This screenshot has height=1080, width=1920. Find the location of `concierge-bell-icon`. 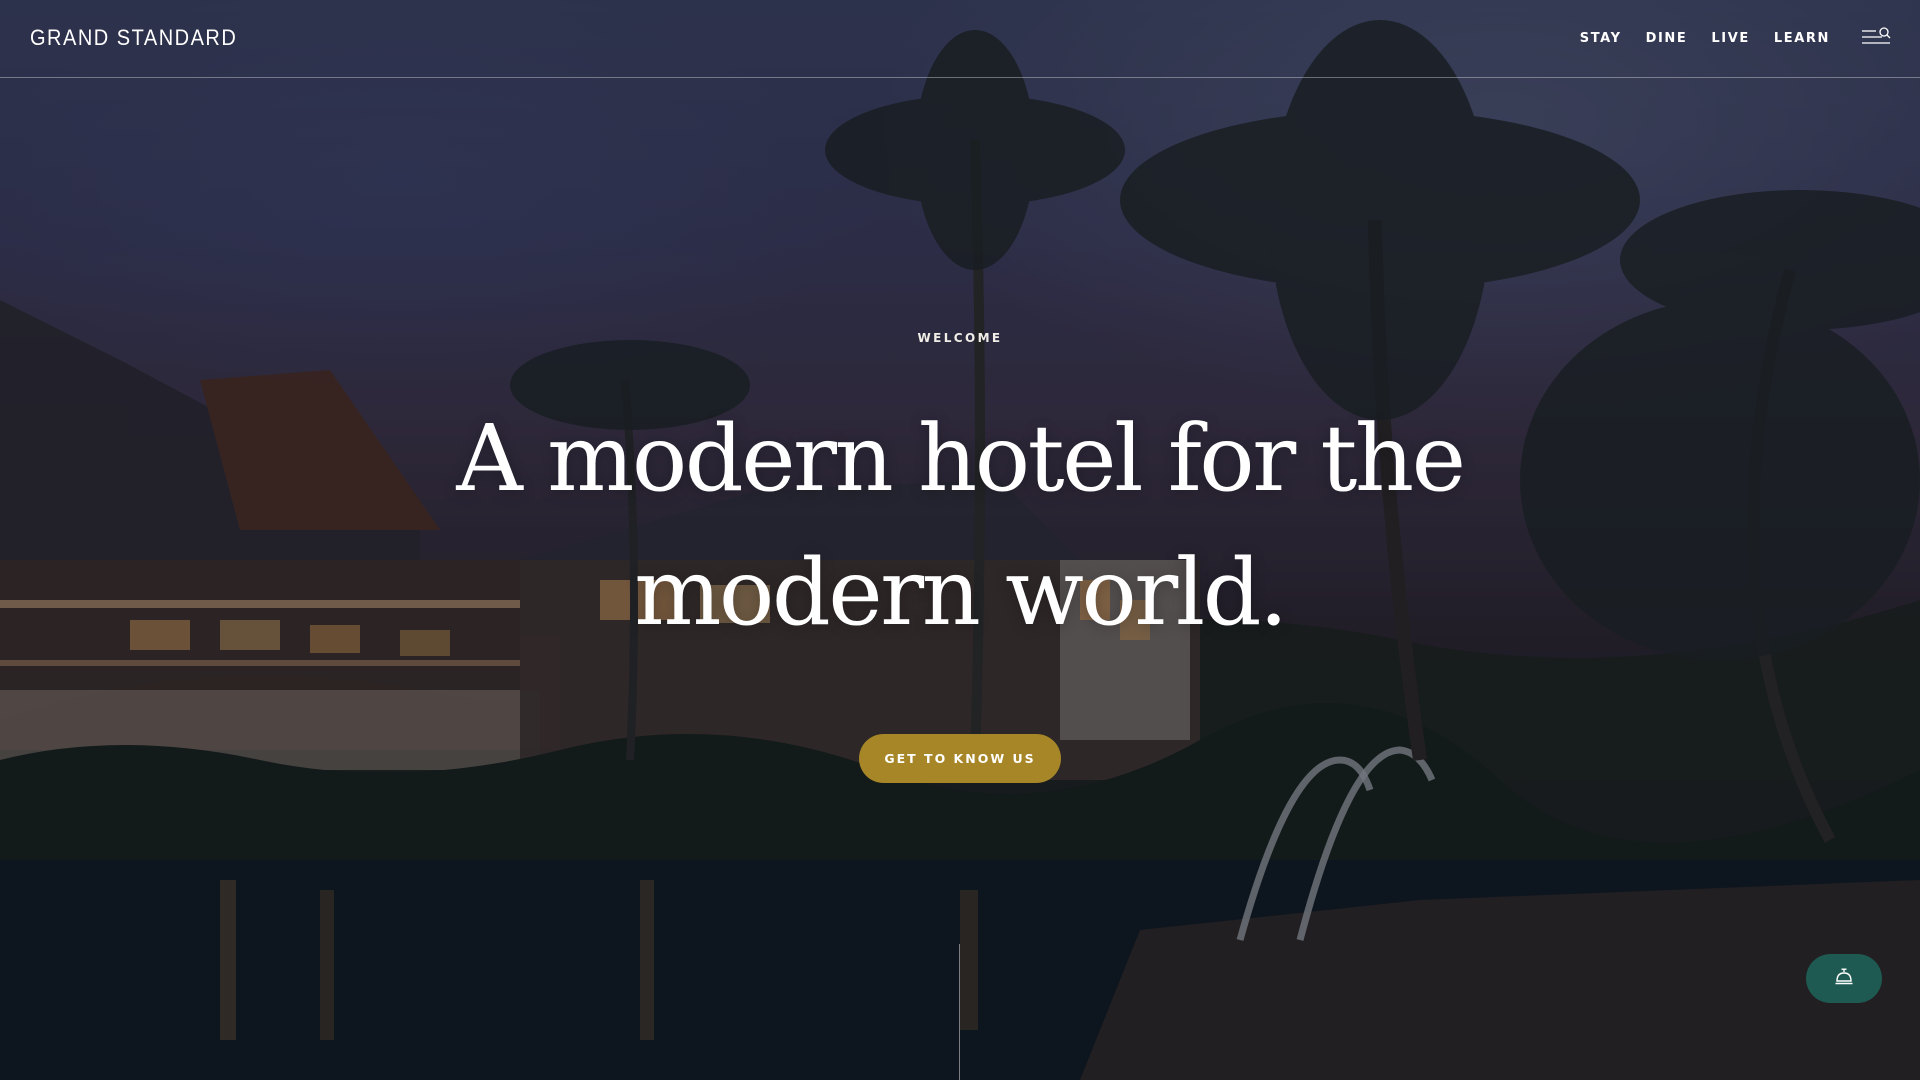

concierge-bell-icon is located at coordinates (1844, 978).